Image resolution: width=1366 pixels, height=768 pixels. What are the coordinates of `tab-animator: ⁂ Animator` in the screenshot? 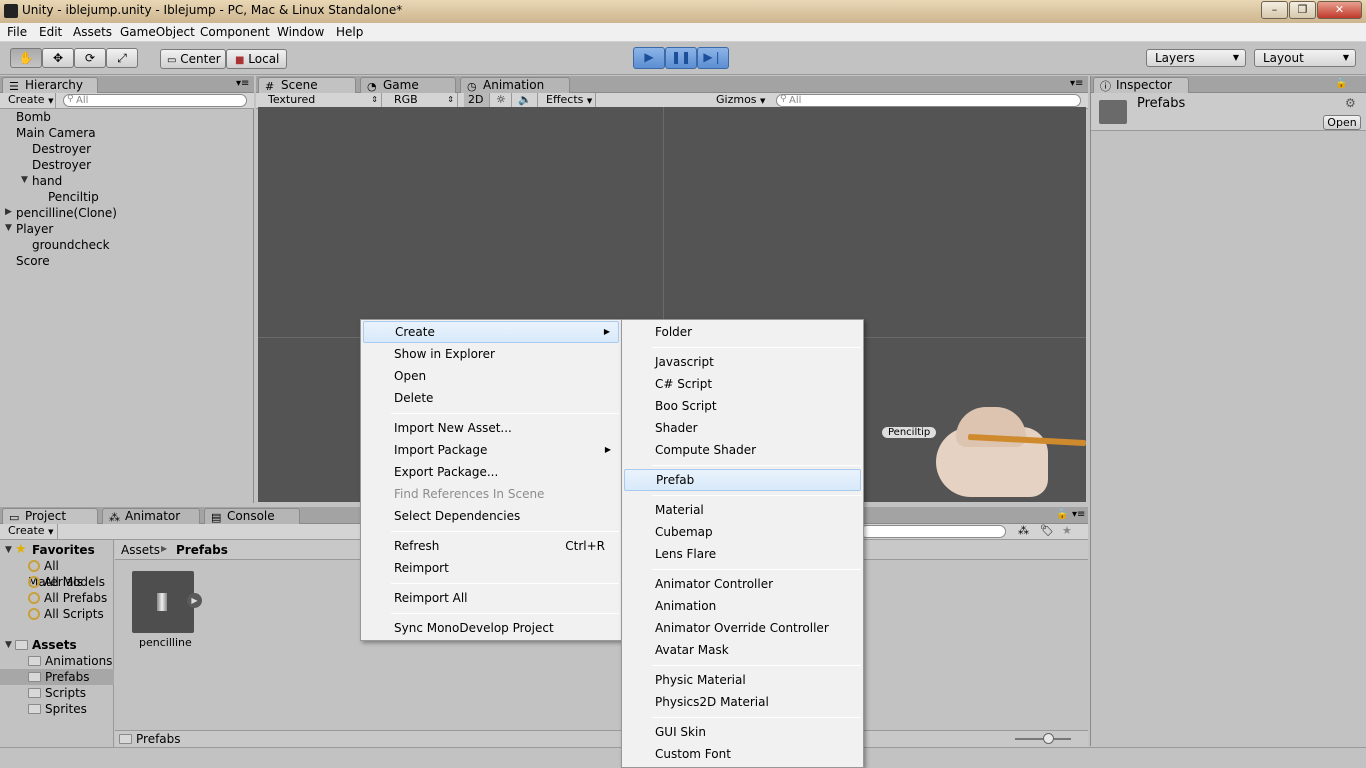 It's located at (151, 516).